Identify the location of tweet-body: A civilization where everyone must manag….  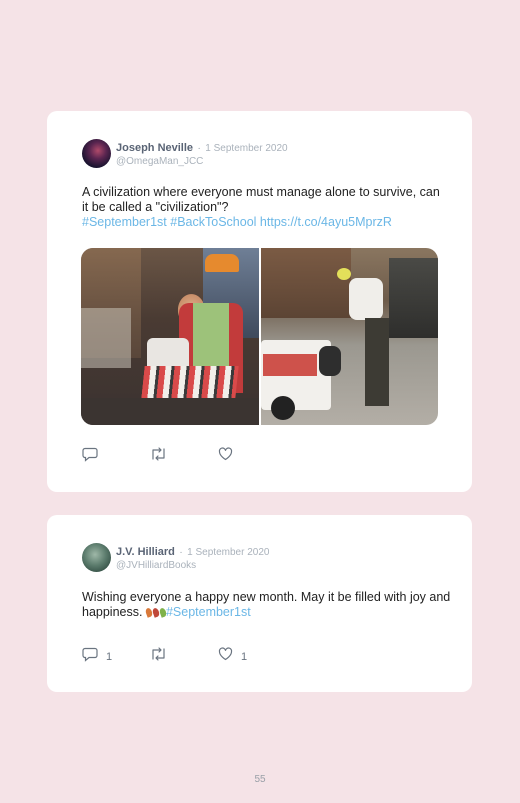
(261, 199).